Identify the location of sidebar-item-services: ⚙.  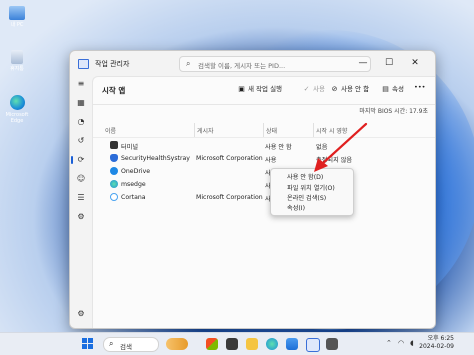
(81, 217).